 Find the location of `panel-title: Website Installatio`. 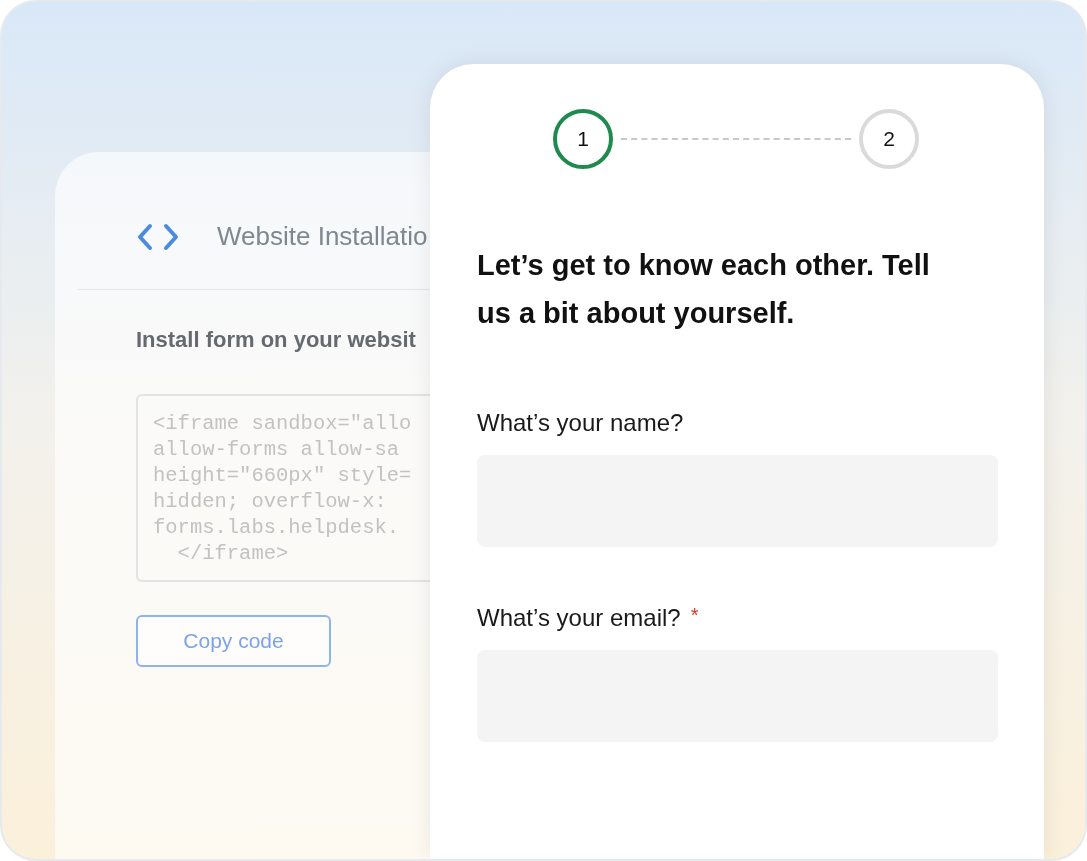

panel-title: Website Installatio is located at coordinates (322, 236).